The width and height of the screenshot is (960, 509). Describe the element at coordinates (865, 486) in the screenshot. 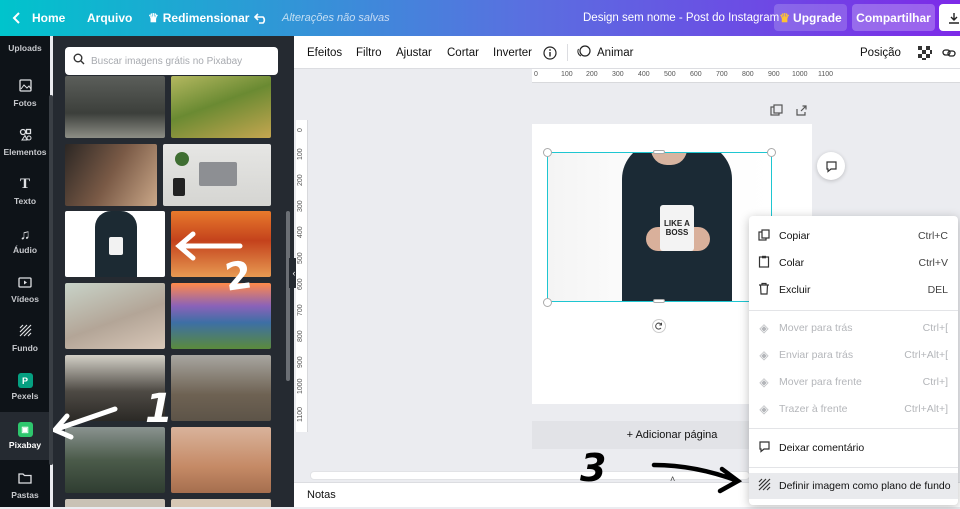

I see `menu-item-label: Definir imagem como plano de fundo` at that location.